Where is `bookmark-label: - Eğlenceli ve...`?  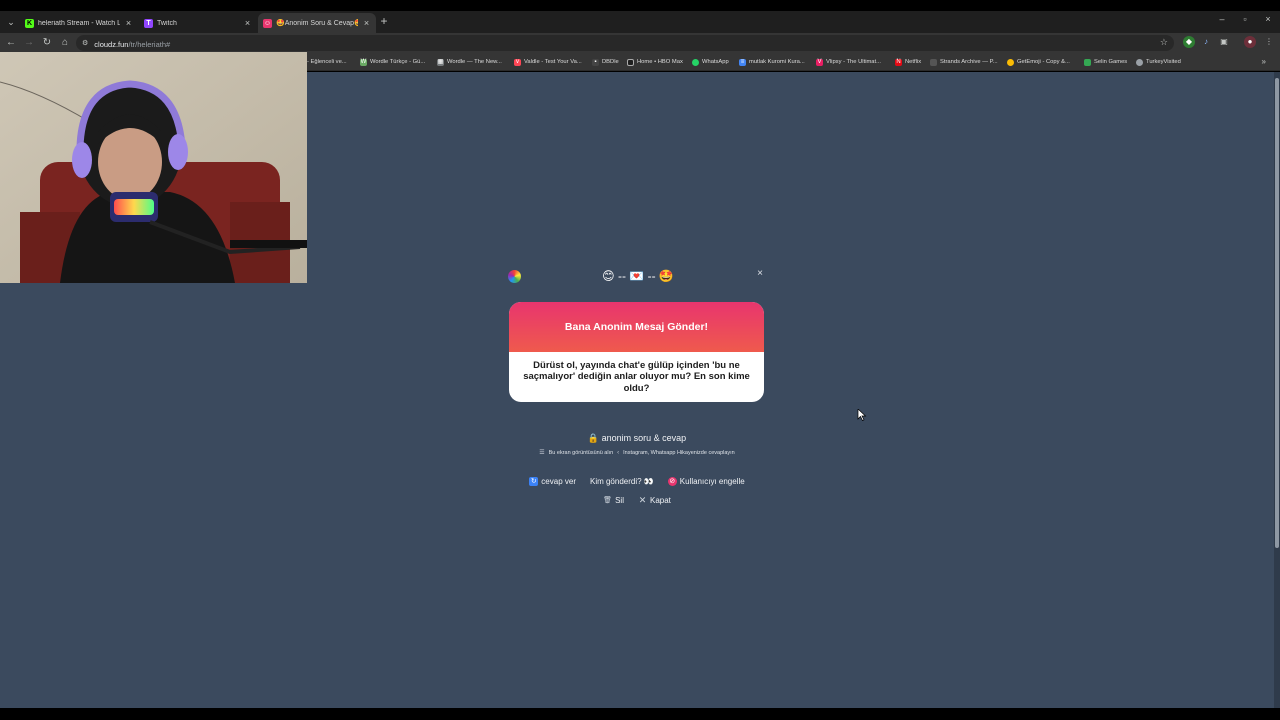
bookmark-label: - Eğlenceli ve... is located at coordinates (327, 62).